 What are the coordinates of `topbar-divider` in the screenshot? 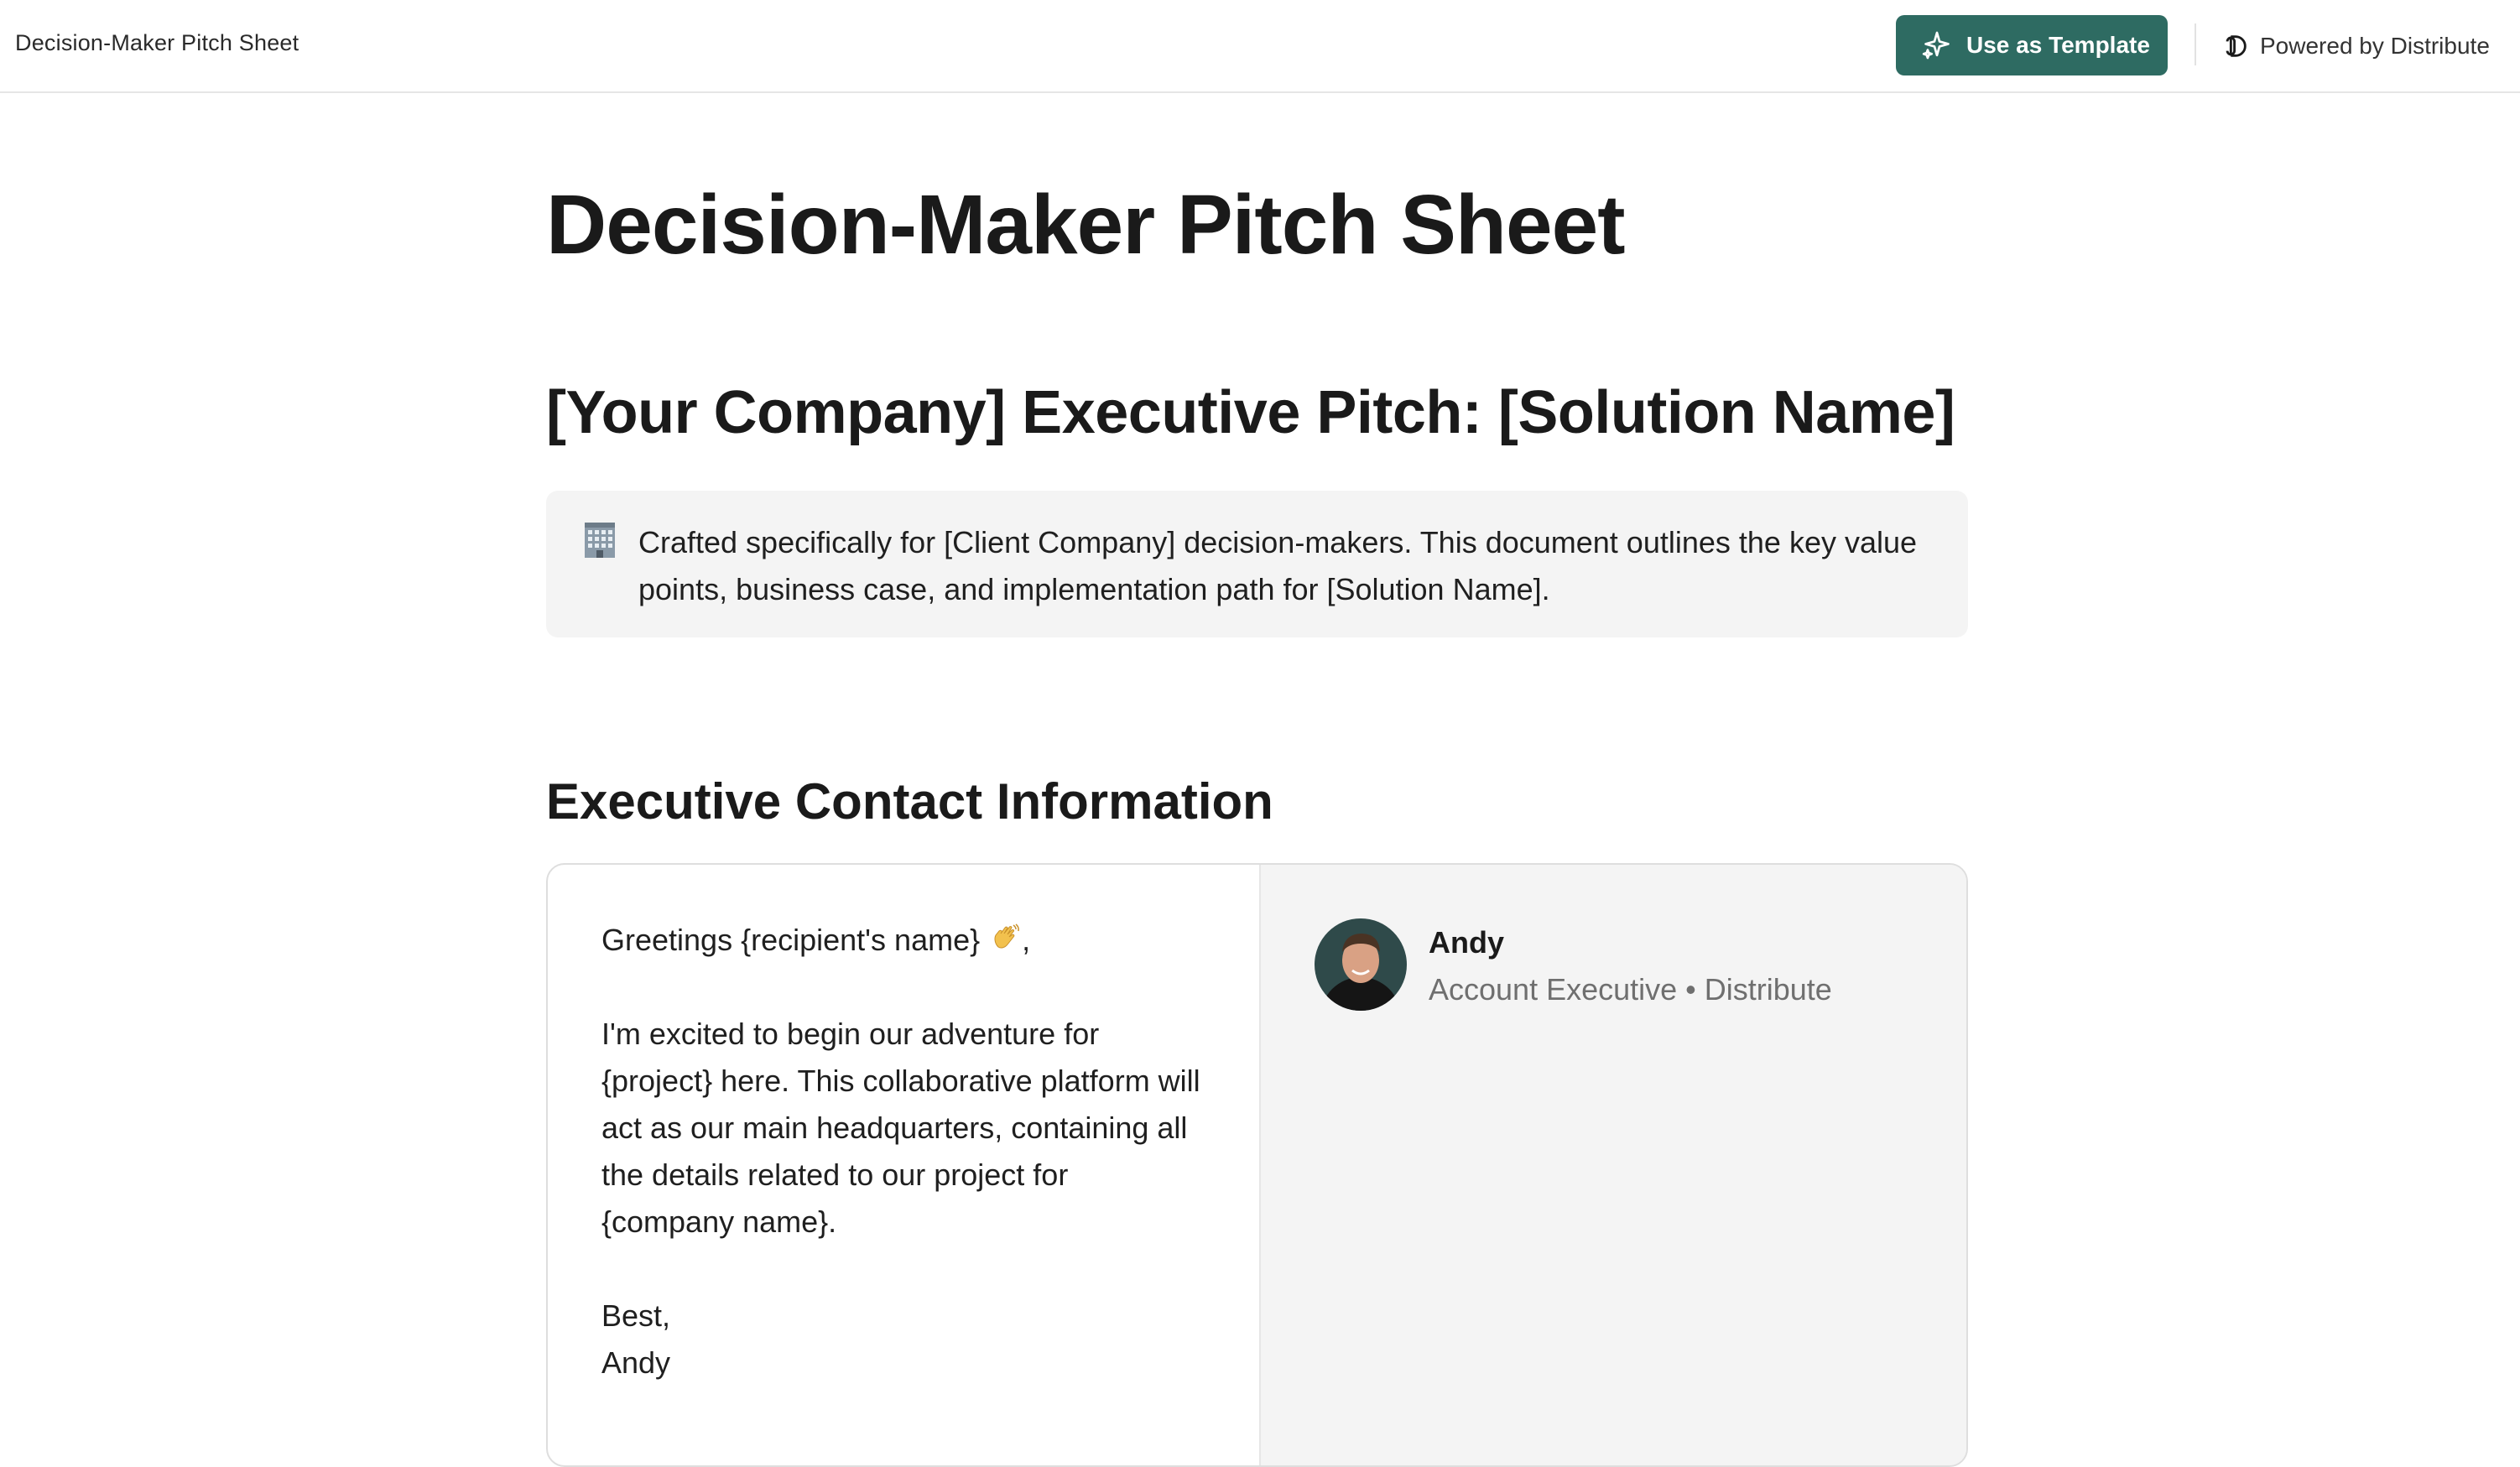 It's located at (2196, 44).